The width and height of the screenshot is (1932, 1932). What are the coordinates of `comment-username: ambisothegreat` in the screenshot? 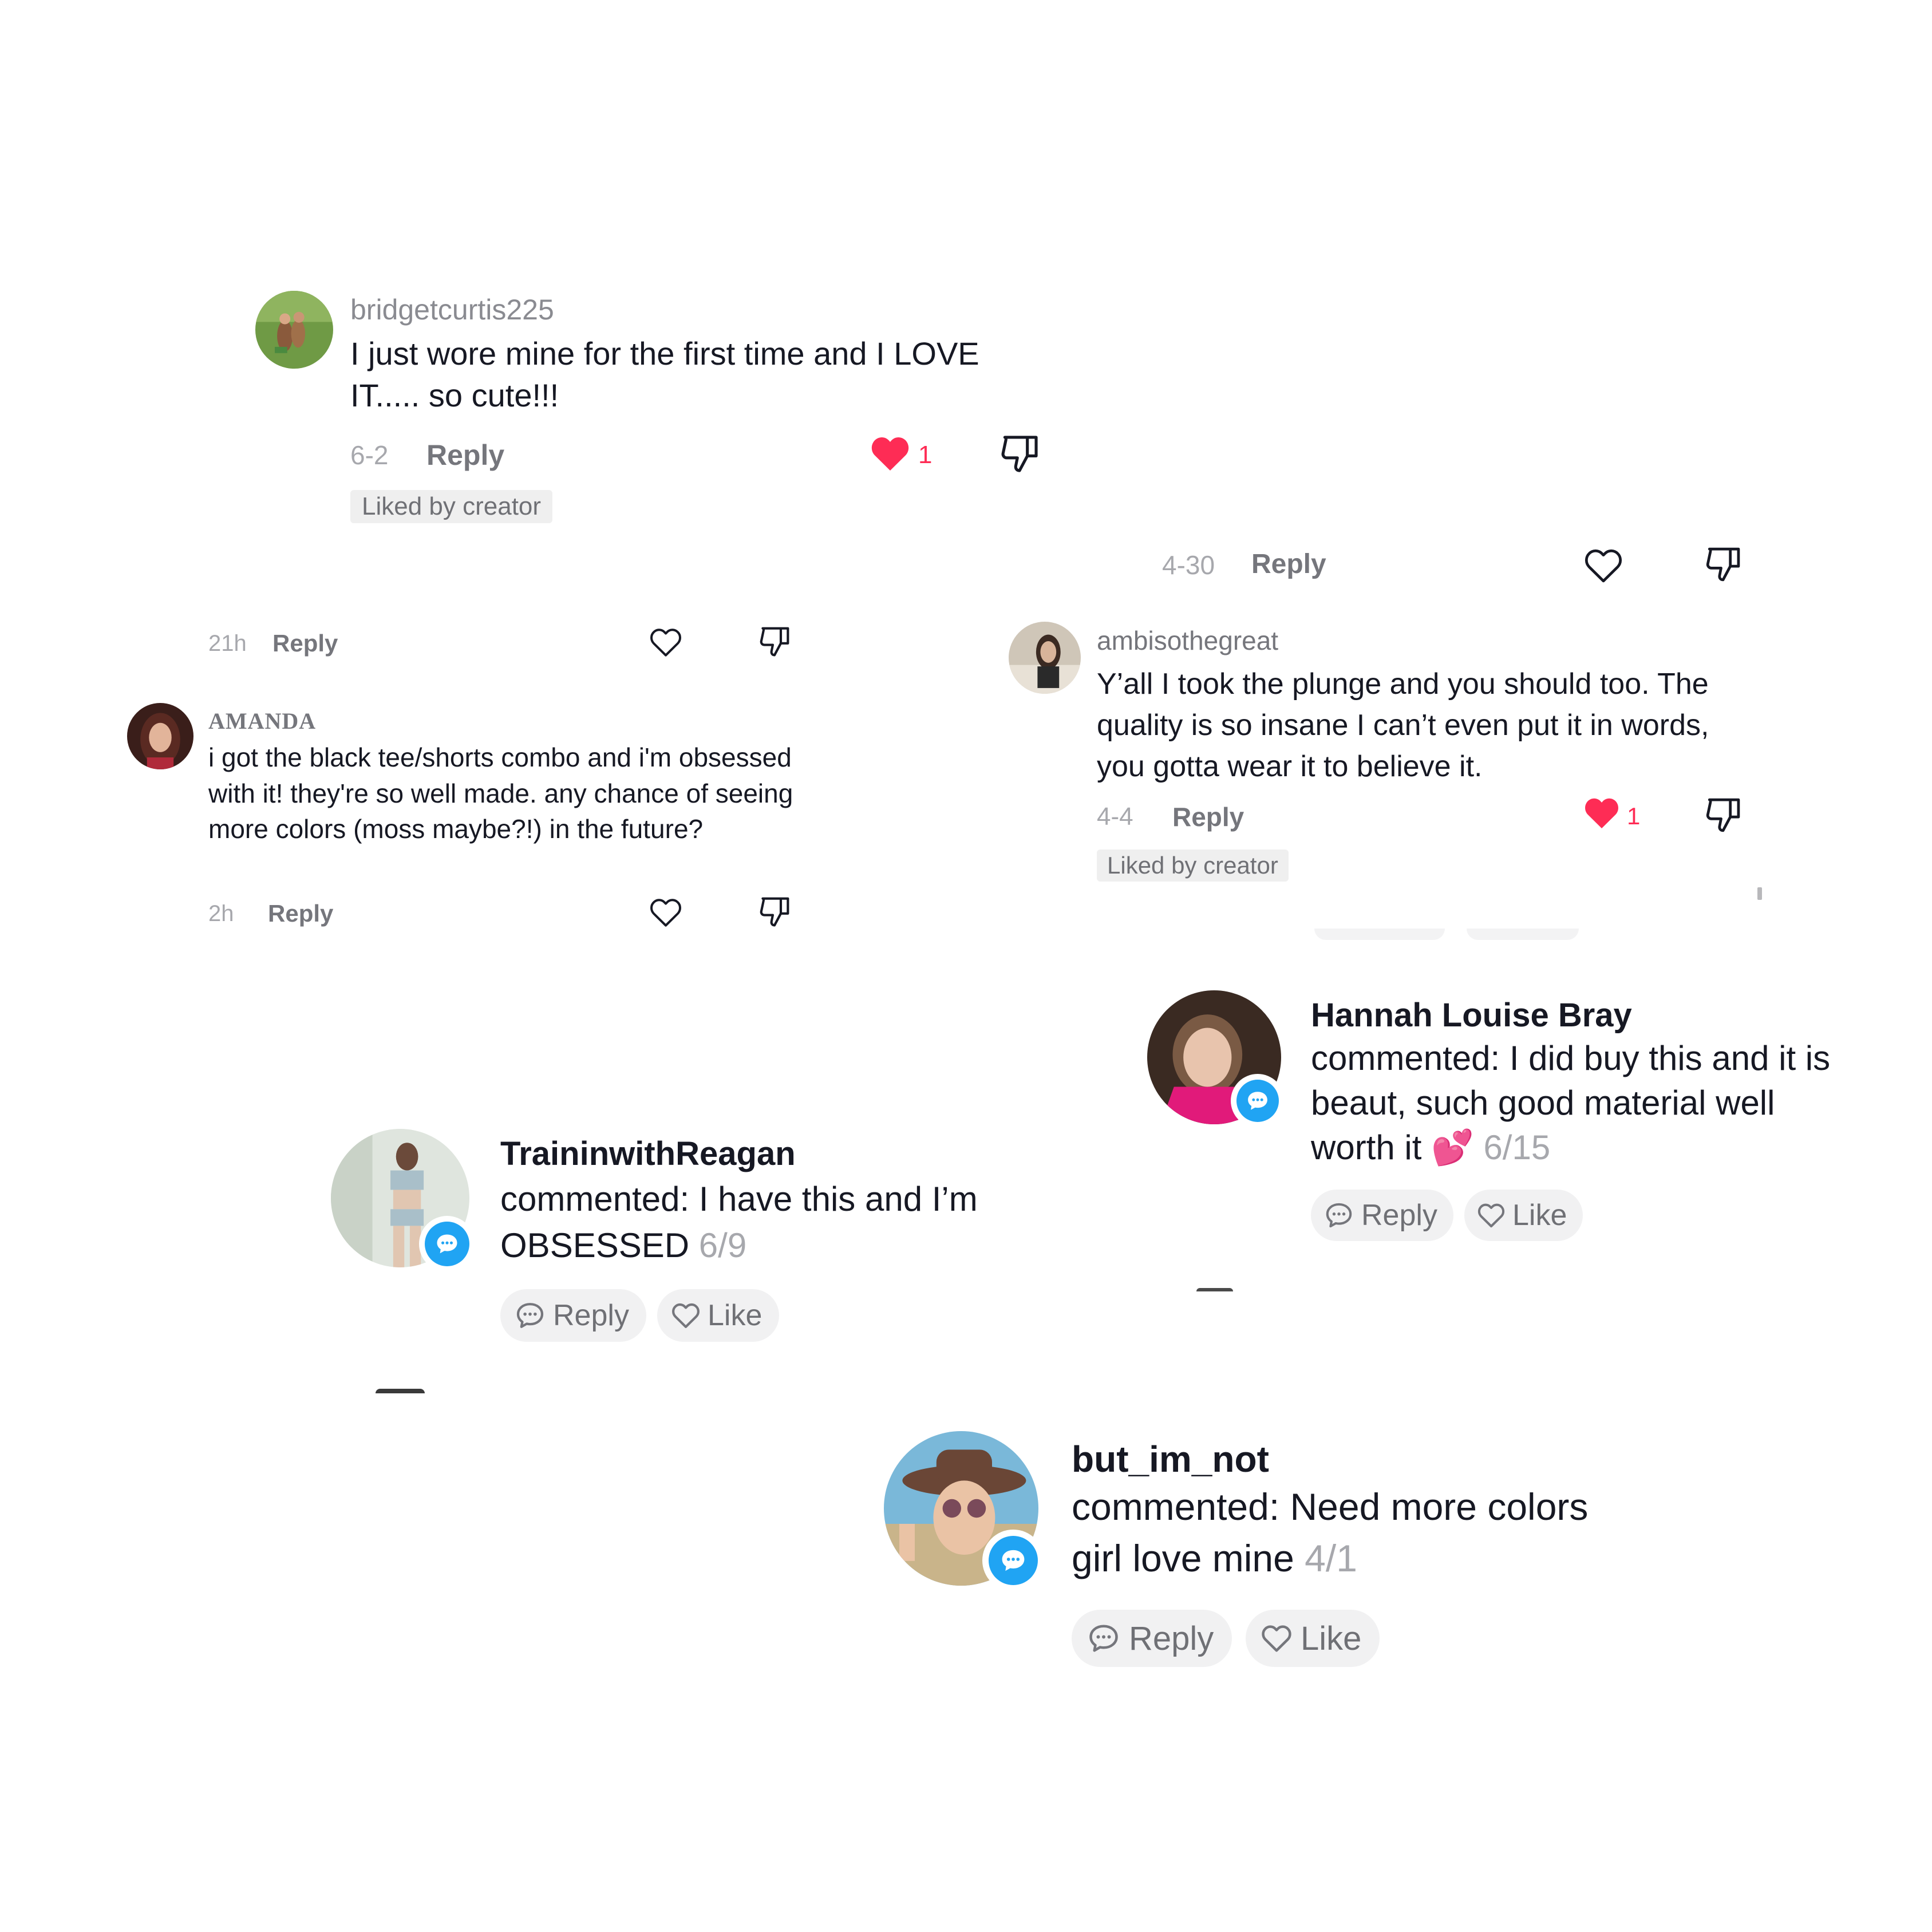 It's located at (1187, 640).